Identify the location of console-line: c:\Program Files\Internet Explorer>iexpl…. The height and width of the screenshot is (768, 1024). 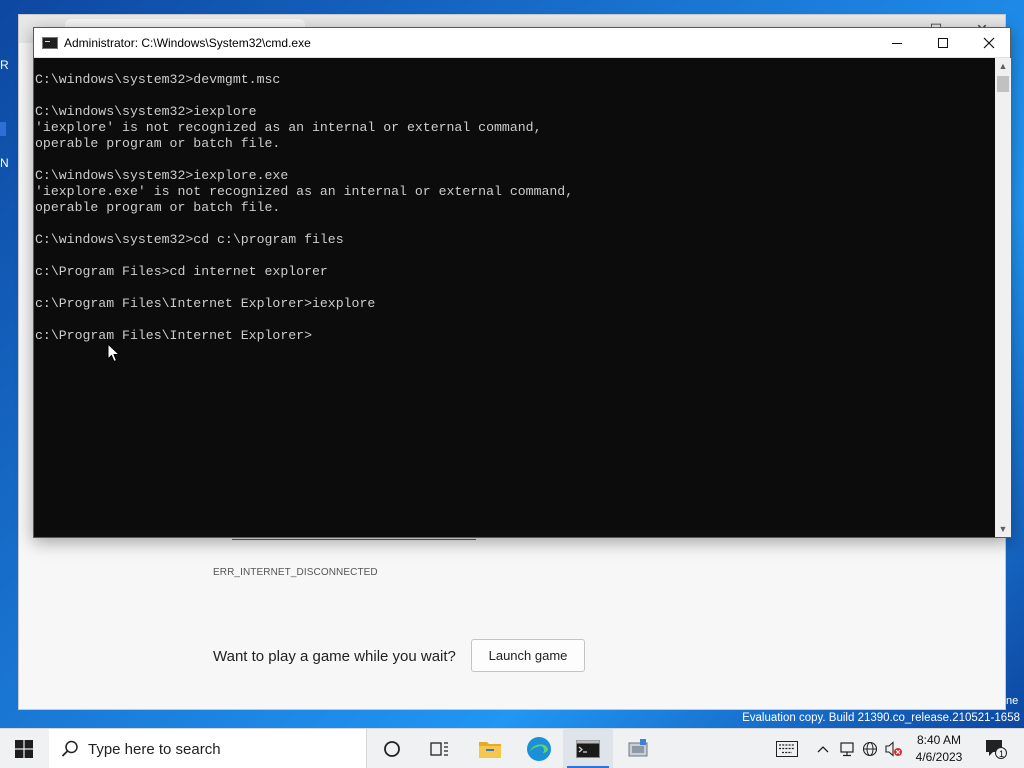
(205, 303).